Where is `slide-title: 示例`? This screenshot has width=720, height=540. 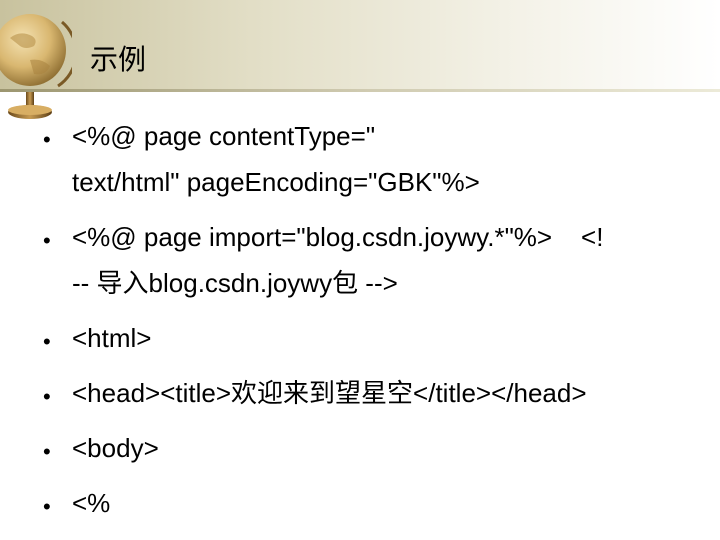
slide-title: 示例 is located at coordinates (118, 59).